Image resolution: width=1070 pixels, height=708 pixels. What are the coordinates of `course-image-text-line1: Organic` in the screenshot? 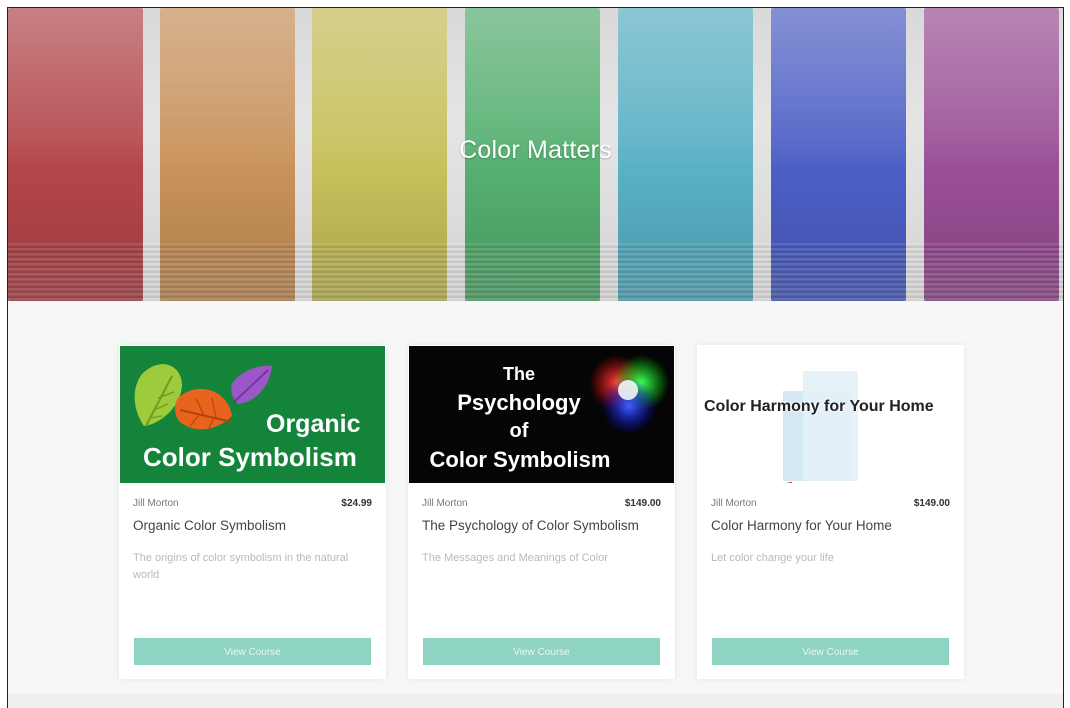 It's located at (313, 424).